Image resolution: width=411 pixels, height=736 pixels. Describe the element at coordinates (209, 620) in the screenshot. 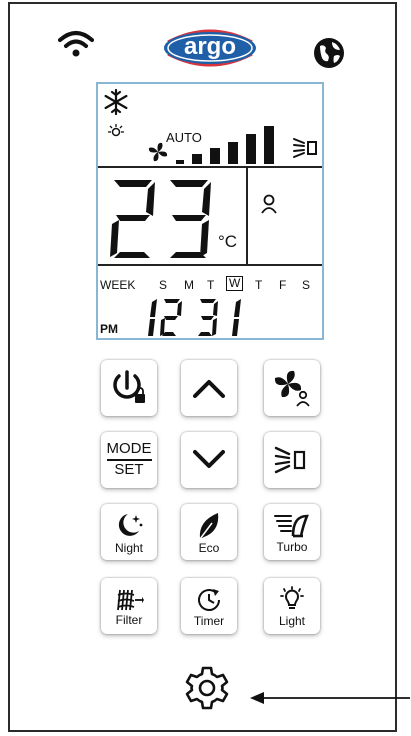

I see `timer-label: Timer` at that location.